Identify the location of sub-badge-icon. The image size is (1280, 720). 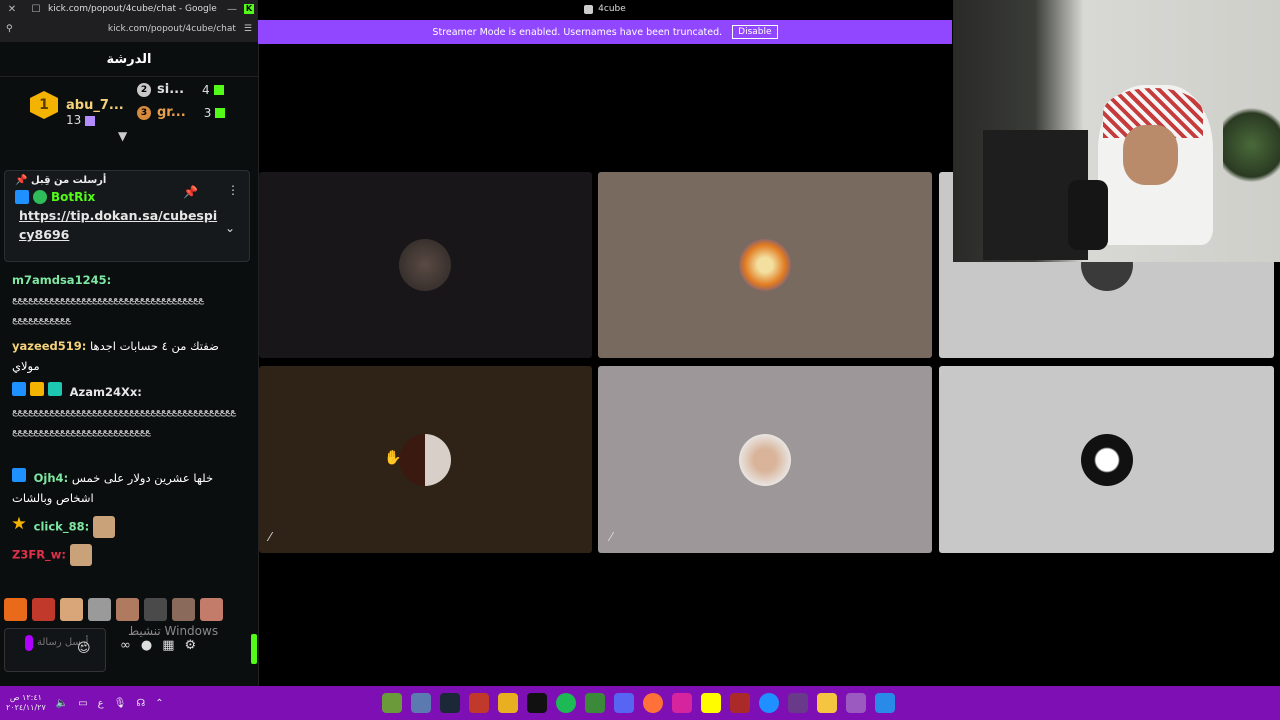
(55, 389).